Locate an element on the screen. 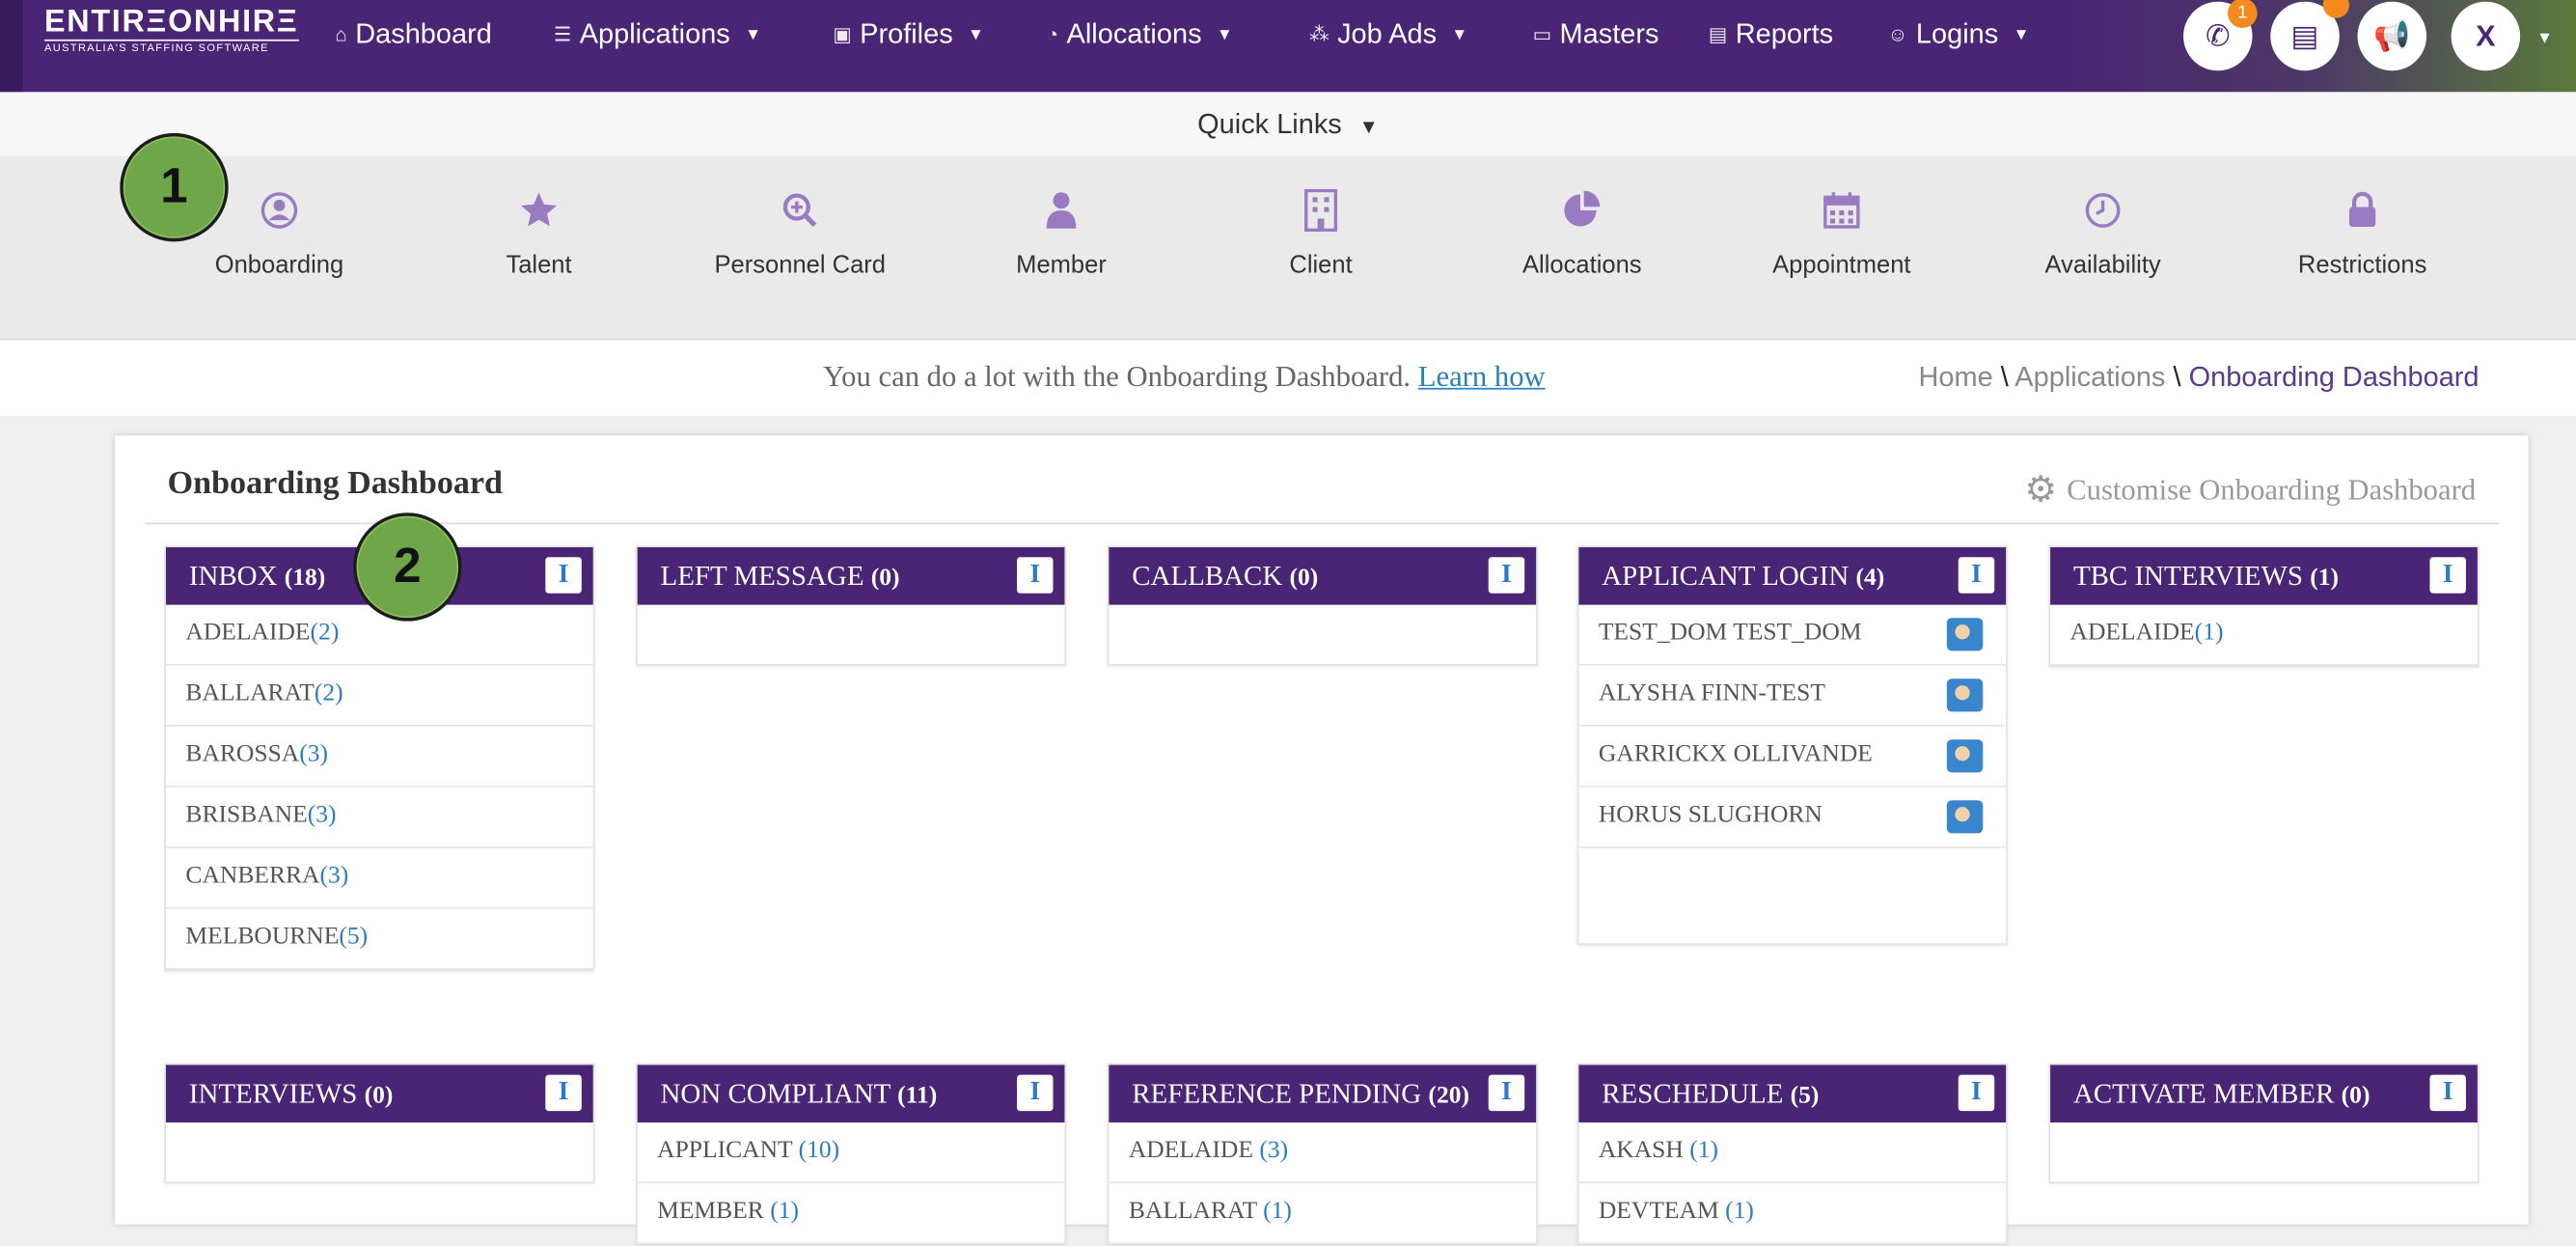  list-item: MELBOURNE(5) is located at coordinates (379, 939).